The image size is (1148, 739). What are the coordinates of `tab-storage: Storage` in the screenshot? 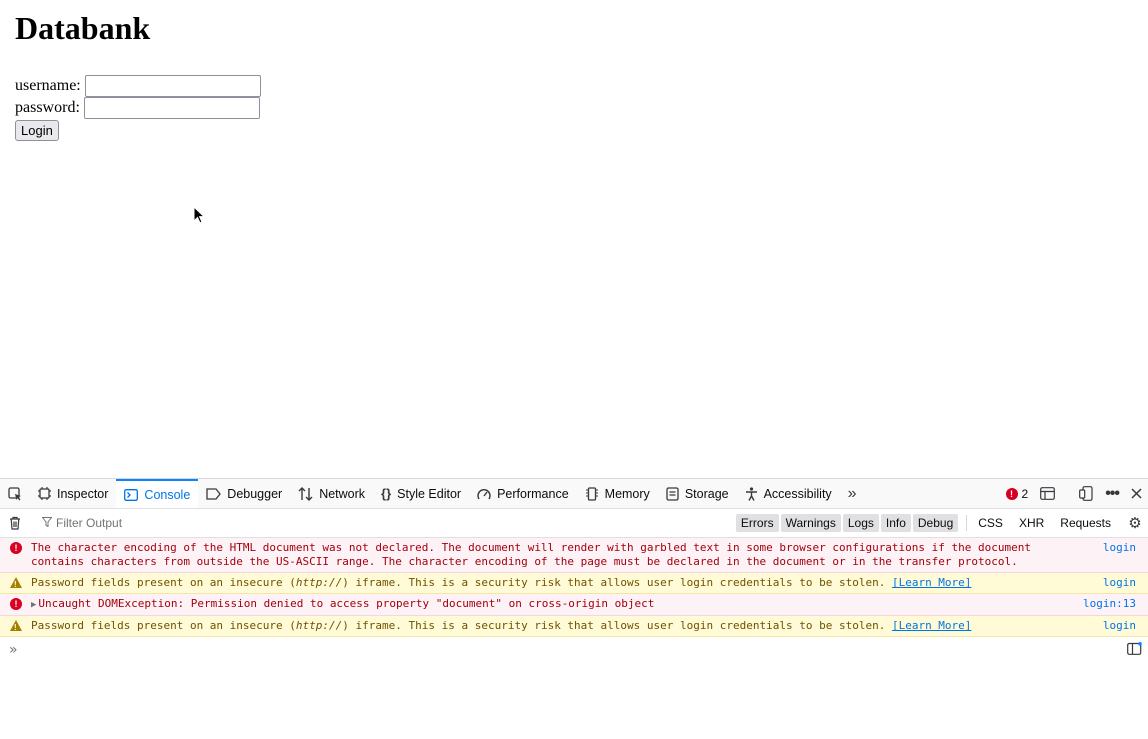 It's located at (697, 493).